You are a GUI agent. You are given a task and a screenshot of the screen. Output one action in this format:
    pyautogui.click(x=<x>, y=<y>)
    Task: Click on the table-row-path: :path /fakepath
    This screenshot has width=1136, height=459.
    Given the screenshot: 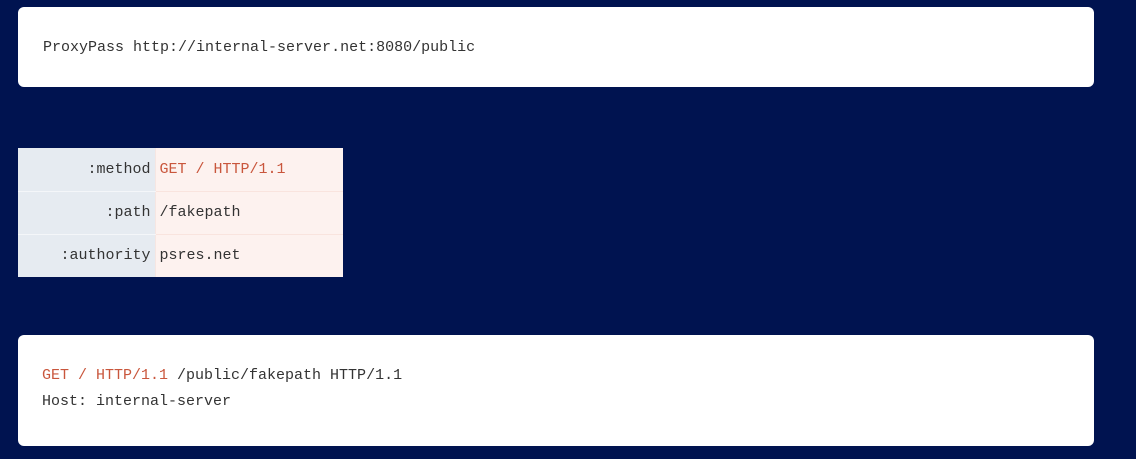 What is the action you would take?
    pyautogui.click(x=180, y=213)
    